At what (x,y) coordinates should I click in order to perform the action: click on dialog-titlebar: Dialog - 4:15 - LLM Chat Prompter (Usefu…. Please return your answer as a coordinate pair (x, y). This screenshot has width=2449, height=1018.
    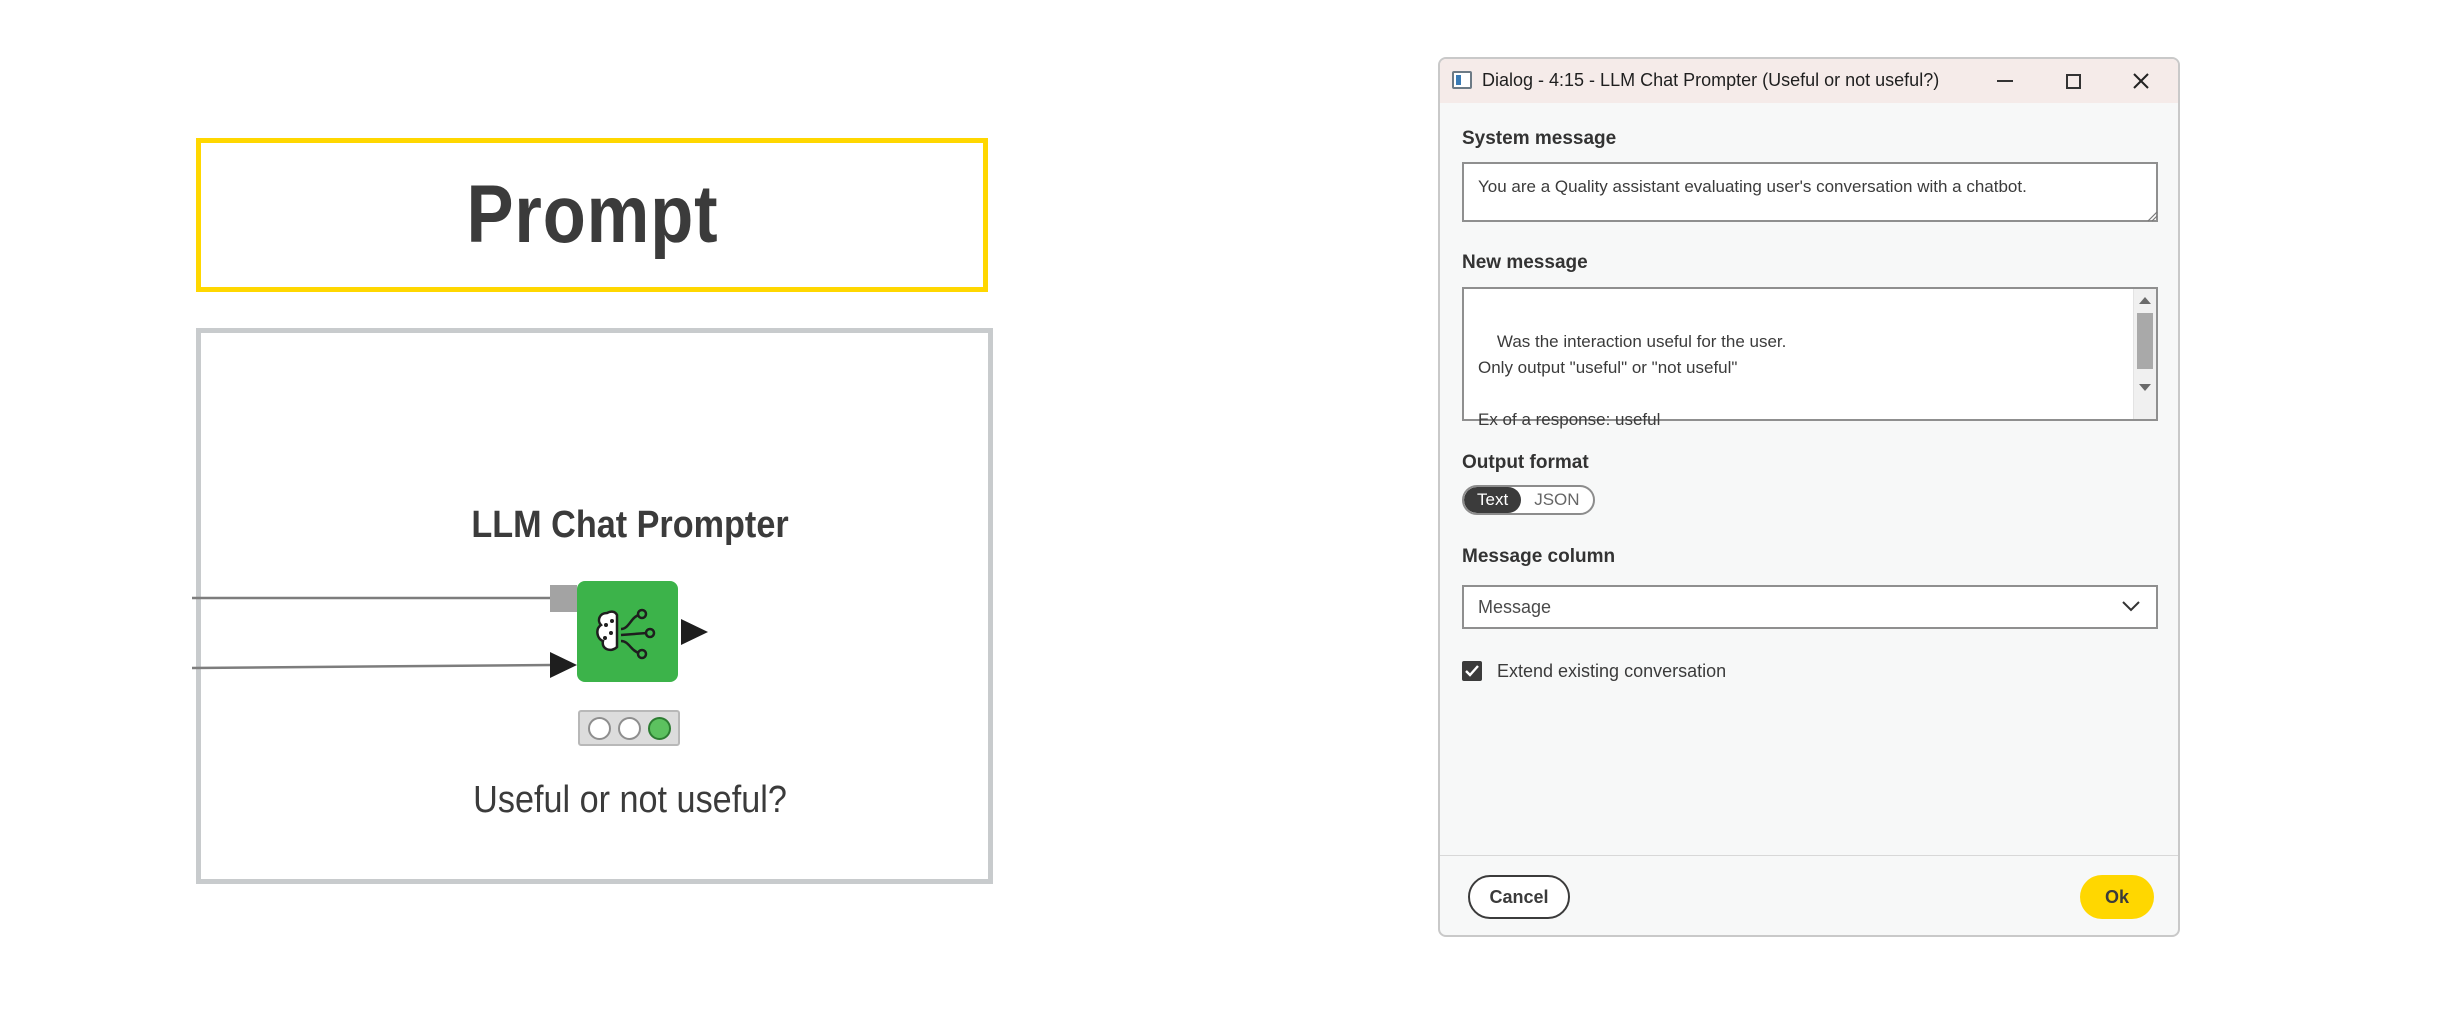
    Looking at the image, I should click on (1809, 81).